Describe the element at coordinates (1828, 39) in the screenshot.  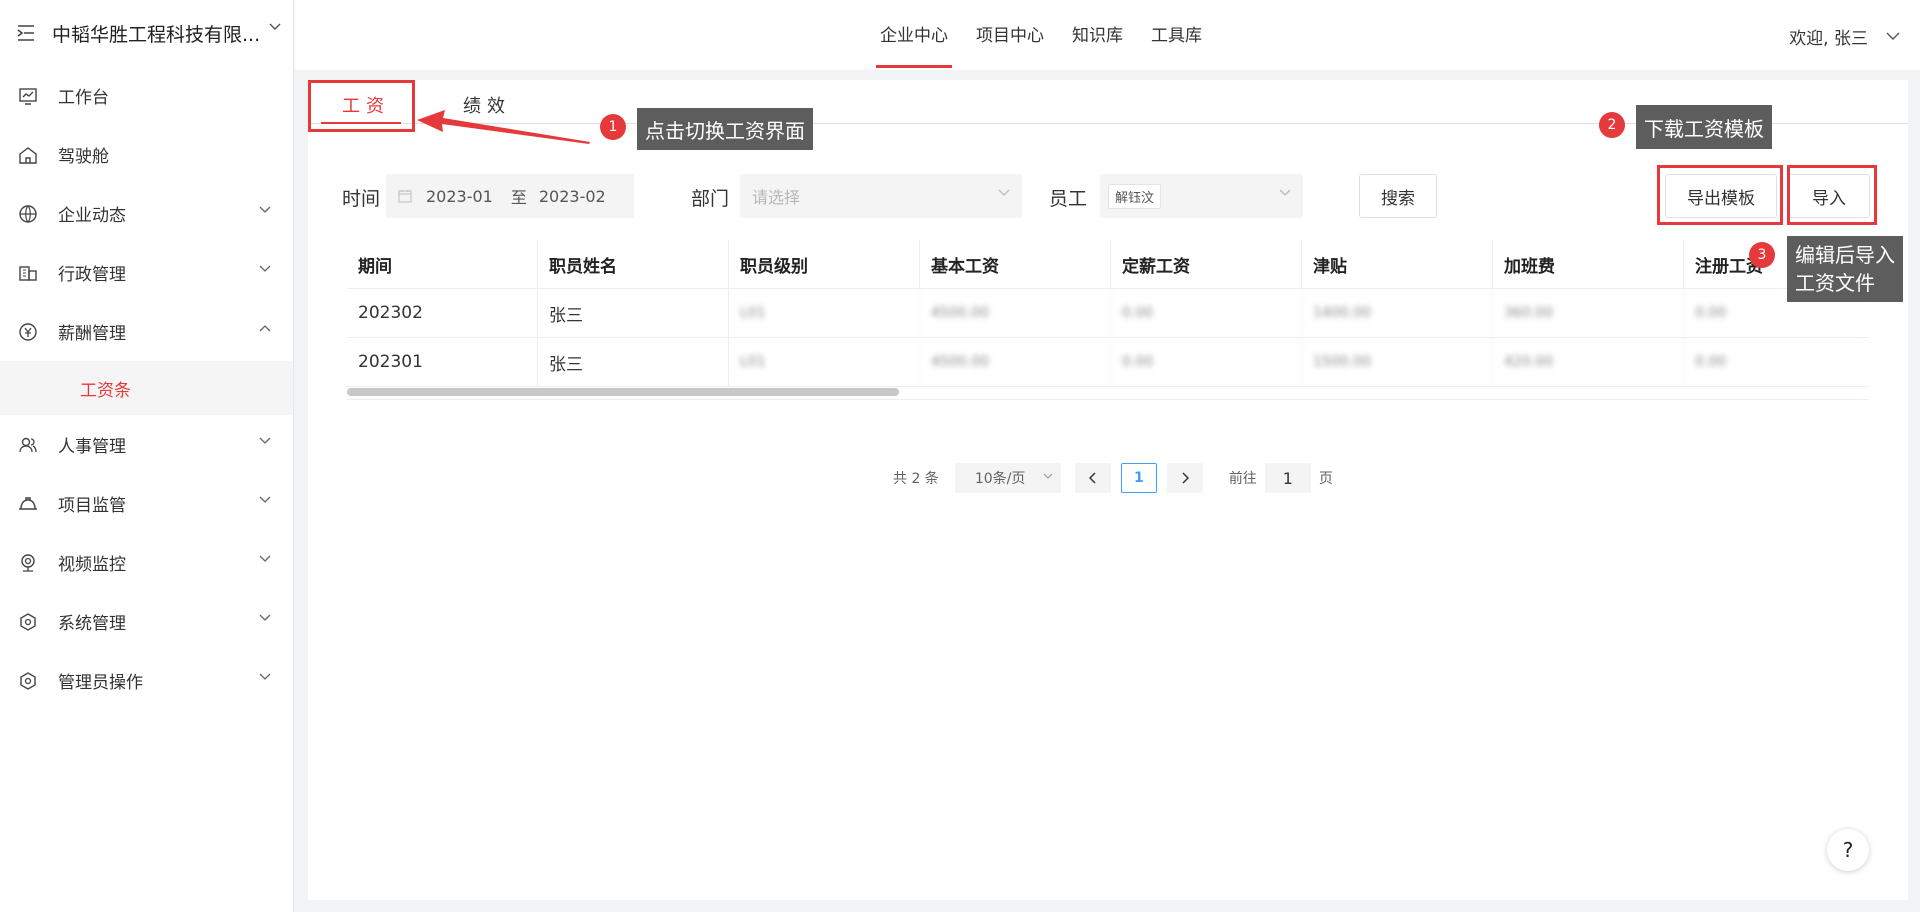
I see `welcome-text: 欢迎, 张三` at that location.